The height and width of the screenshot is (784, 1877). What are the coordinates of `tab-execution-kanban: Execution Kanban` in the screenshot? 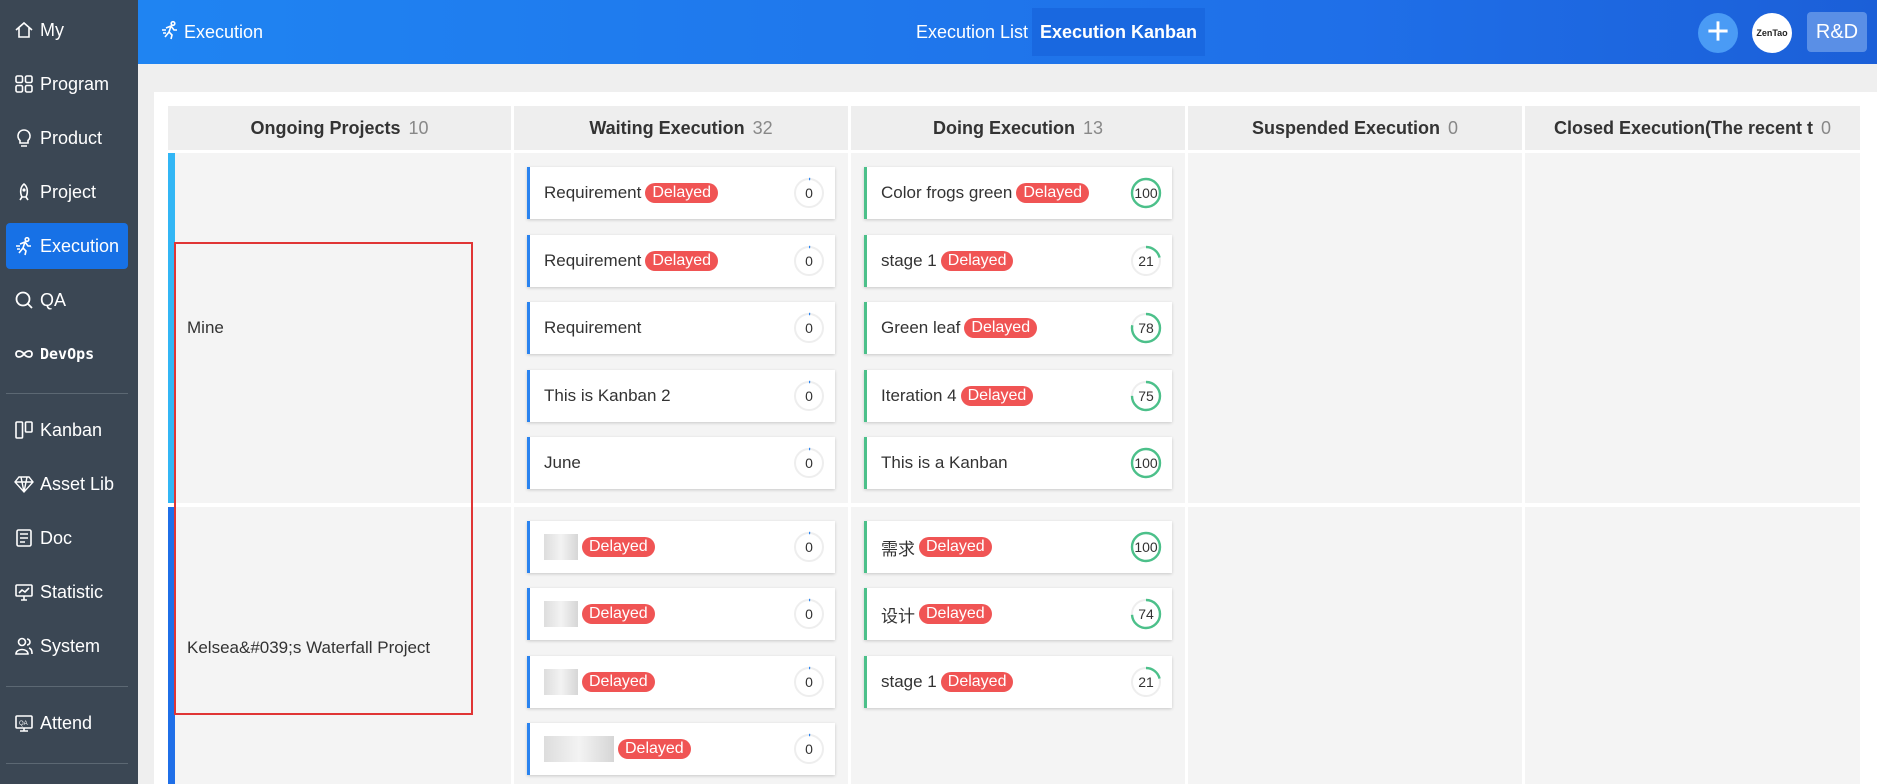 It's located at (1119, 32).